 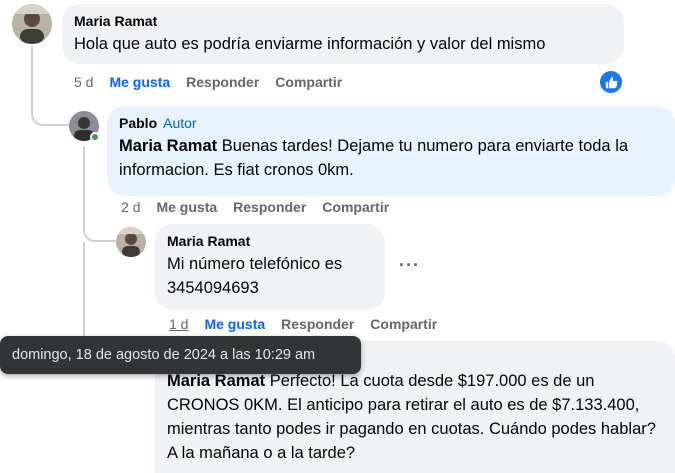 I want to click on comment-actions: 1 d Me gusta Responder Compartir, so click(x=303, y=324).